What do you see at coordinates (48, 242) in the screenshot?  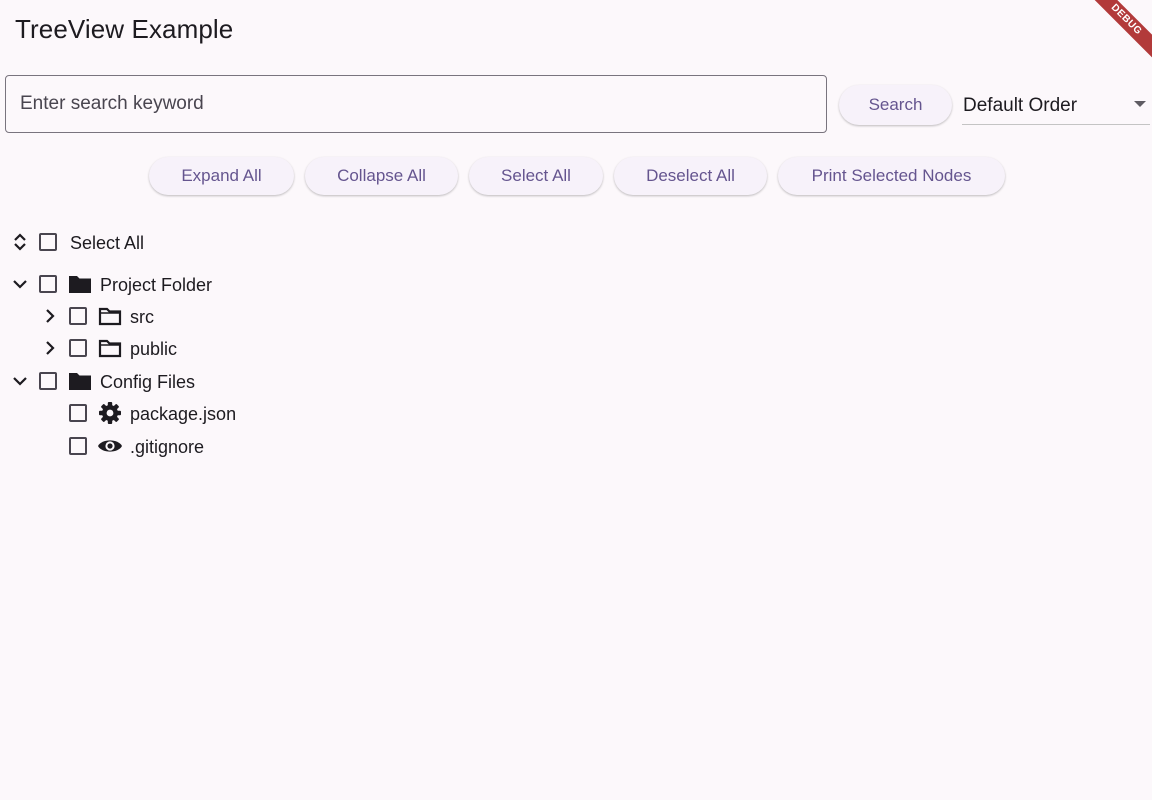 I see `select-all-checkbox` at bounding box center [48, 242].